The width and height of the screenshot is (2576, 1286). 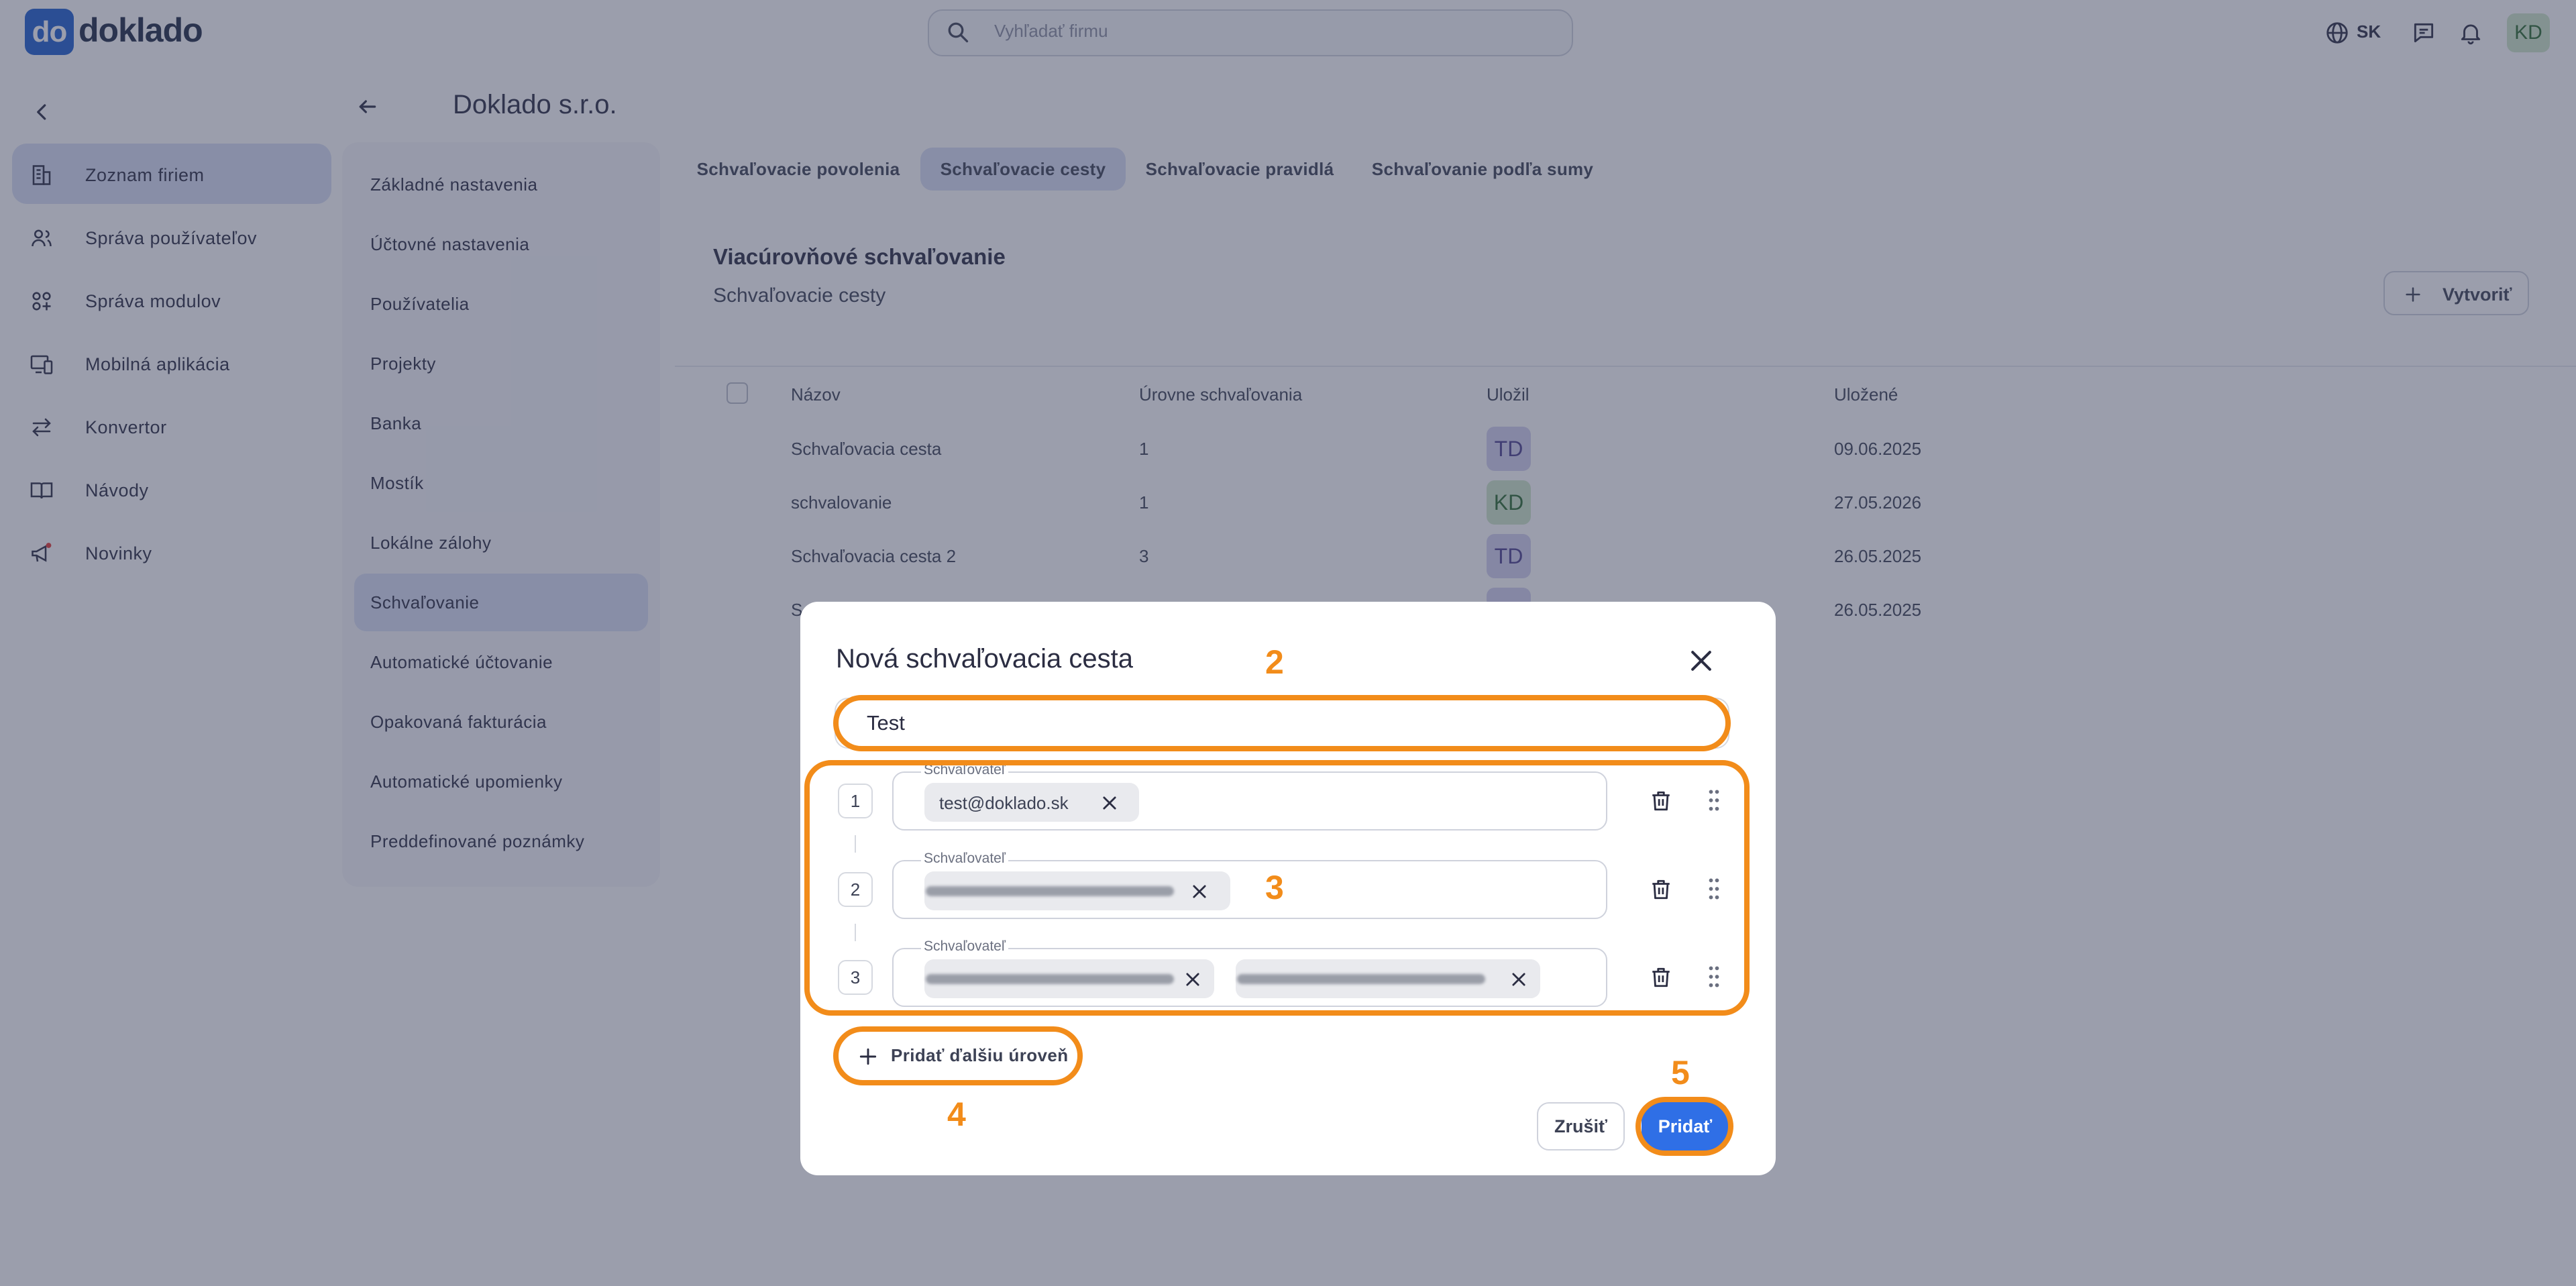 What do you see at coordinates (1701, 661) in the screenshot?
I see `close-icon` at bounding box center [1701, 661].